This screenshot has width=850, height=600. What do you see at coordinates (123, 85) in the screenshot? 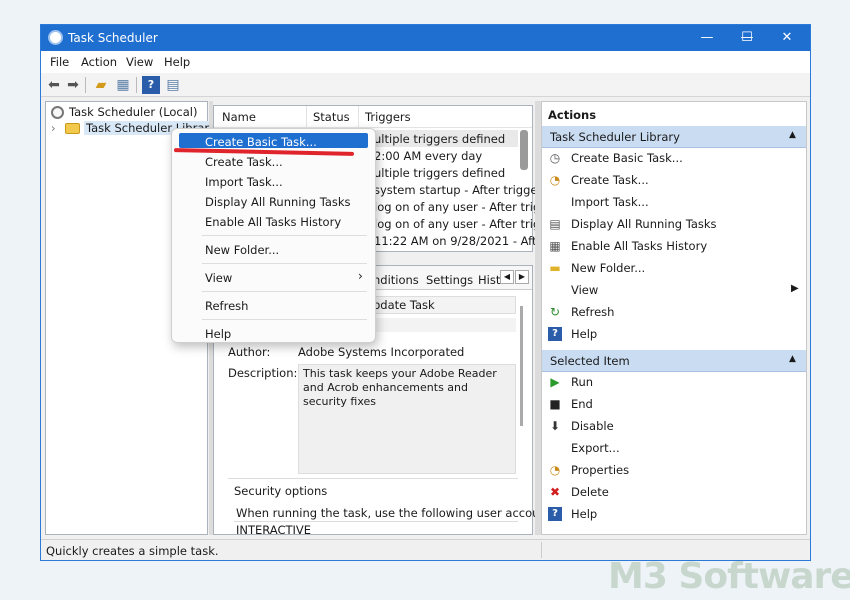
I see `show-hide-tree-icon: ▦` at bounding box center [123, 85].